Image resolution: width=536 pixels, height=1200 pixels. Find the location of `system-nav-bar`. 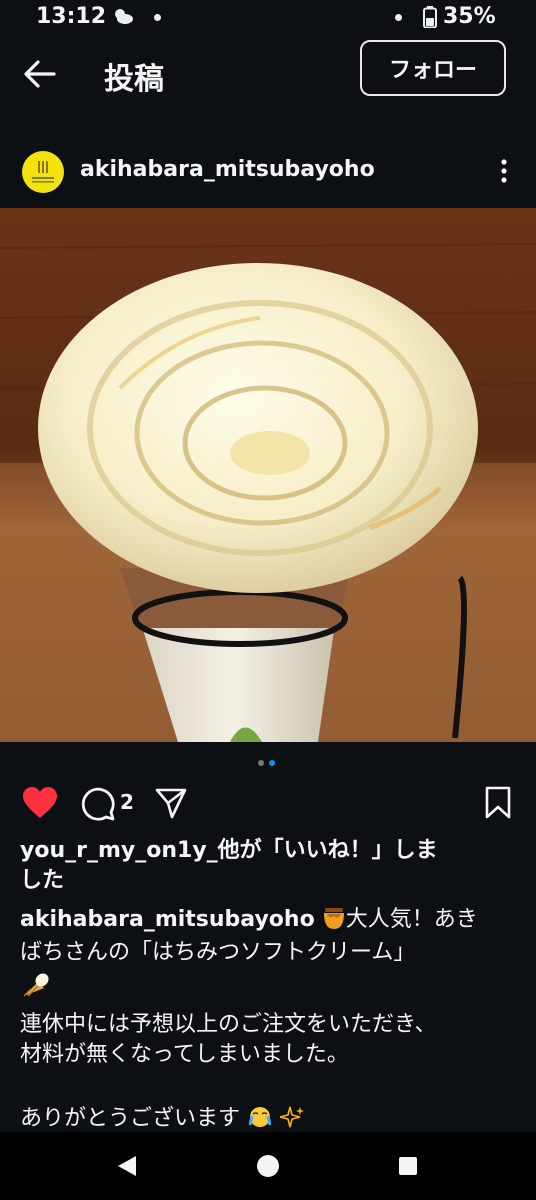

system-nav-bar is located at coordinates (268, 1166).